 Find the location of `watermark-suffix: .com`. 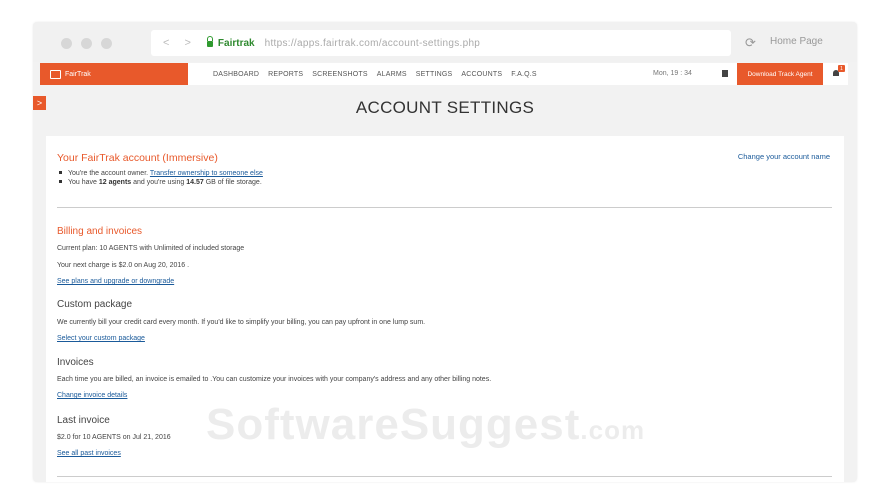

watermark-suffix: .com is located at coordinates (613, 430).